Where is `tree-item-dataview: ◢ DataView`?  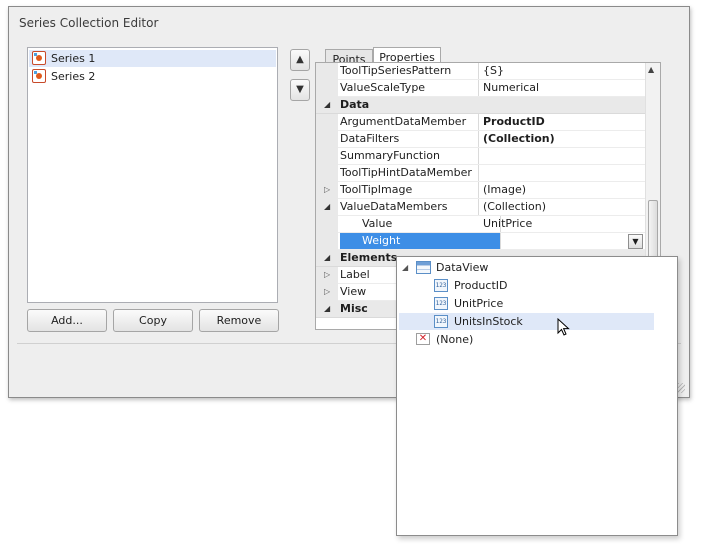
tree-item-dataview: ◢ DataView is located at coordinates (537, 267).